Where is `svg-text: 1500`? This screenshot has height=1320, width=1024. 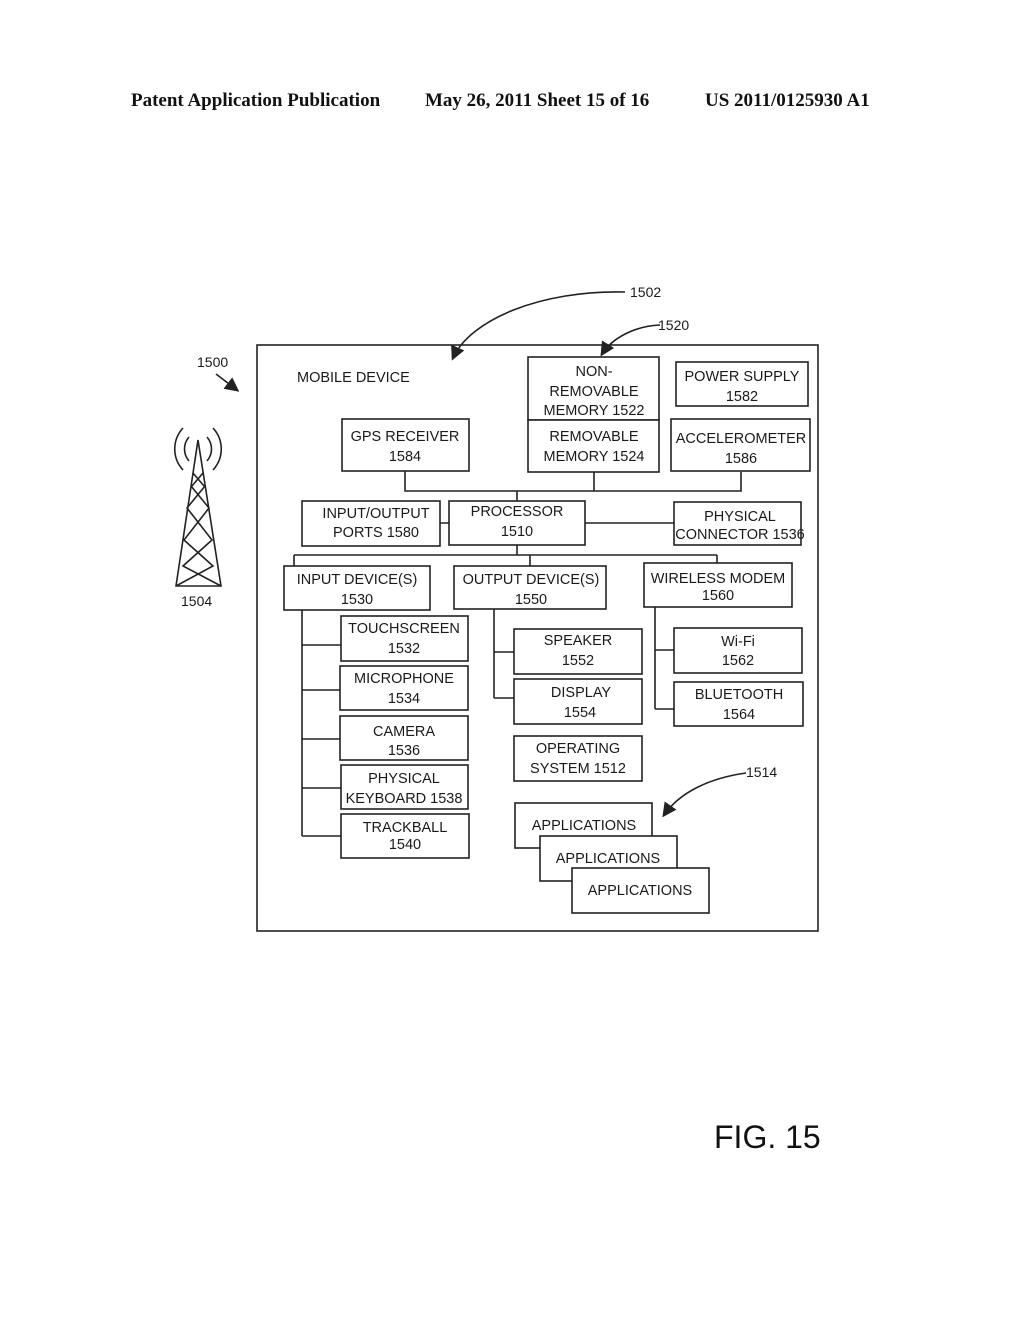 svg-text: 1500 is located at coordinates (212, 362).